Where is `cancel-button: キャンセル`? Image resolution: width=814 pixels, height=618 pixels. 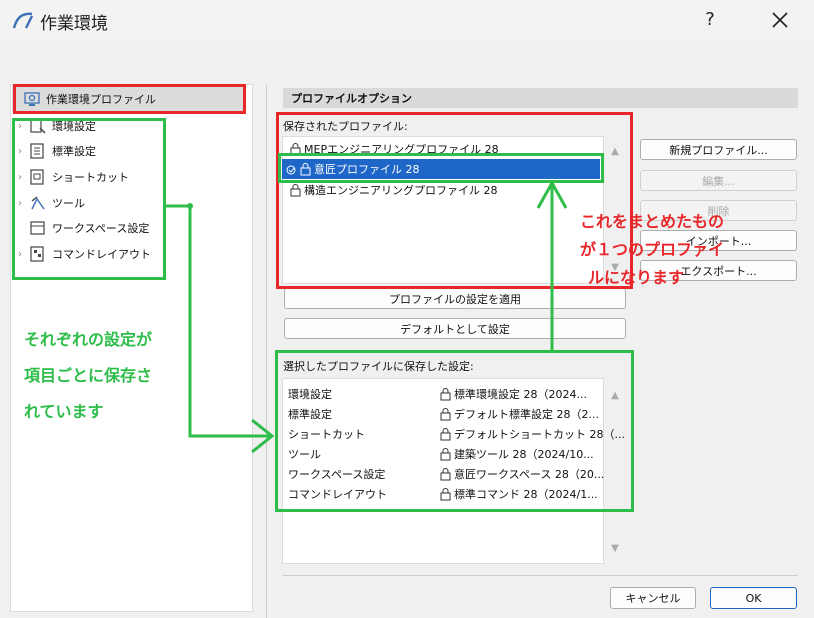 cancel-button: キャンセル is located at coordinates (653, 598).